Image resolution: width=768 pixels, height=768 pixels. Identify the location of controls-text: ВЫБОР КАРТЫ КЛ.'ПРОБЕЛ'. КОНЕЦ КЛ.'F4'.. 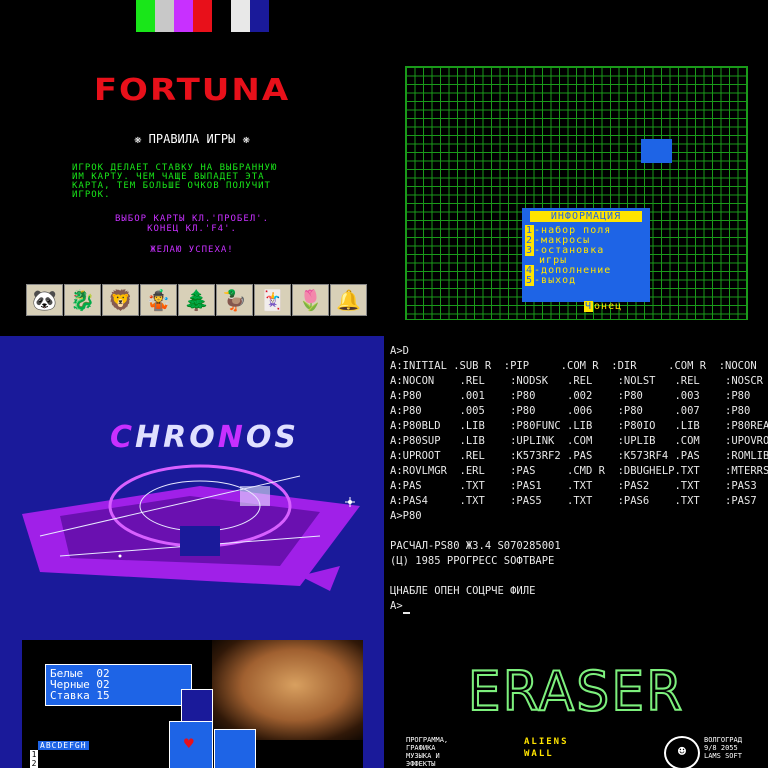
(192, 224).